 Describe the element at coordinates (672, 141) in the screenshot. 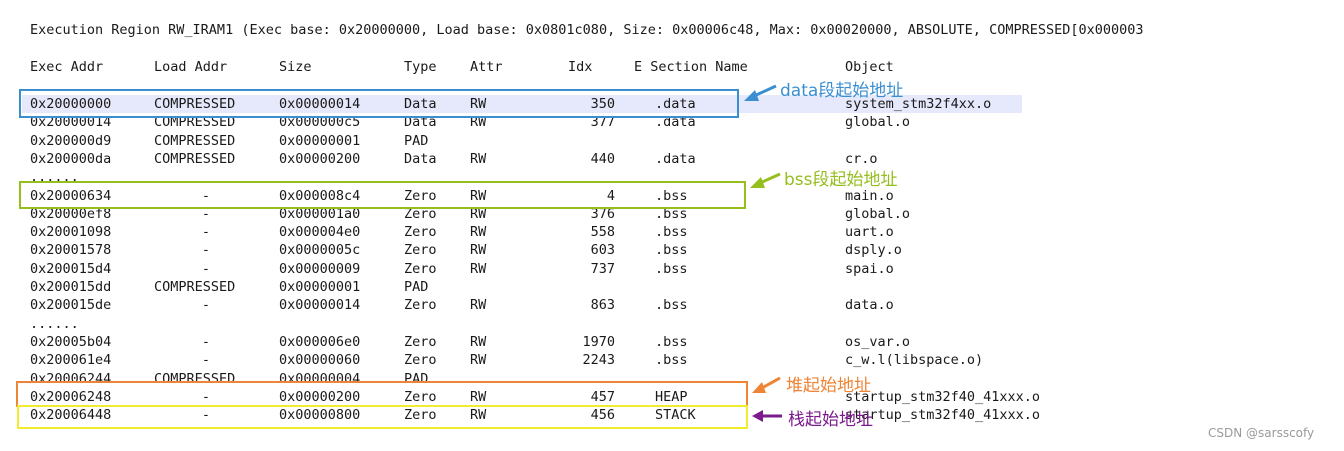

I see `table-row: 0x200000d9 COMPRESSED 0x00000001 PAD` at that location.